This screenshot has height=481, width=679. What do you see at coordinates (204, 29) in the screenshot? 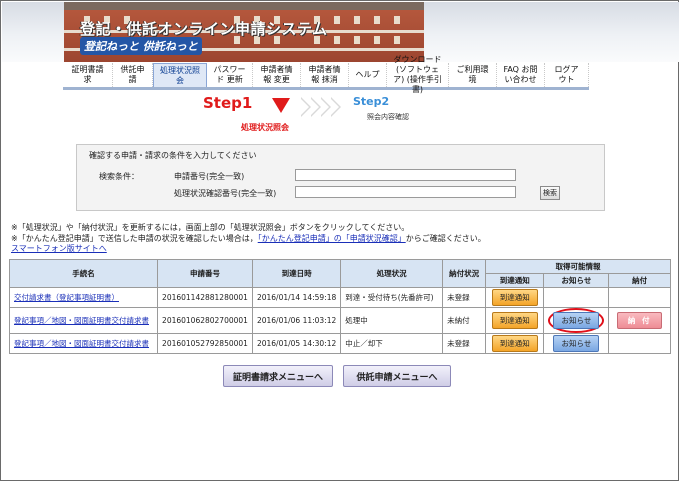
I see `system-title: 登記・供託オンライン申請システム` at bounding box center [204, 29].